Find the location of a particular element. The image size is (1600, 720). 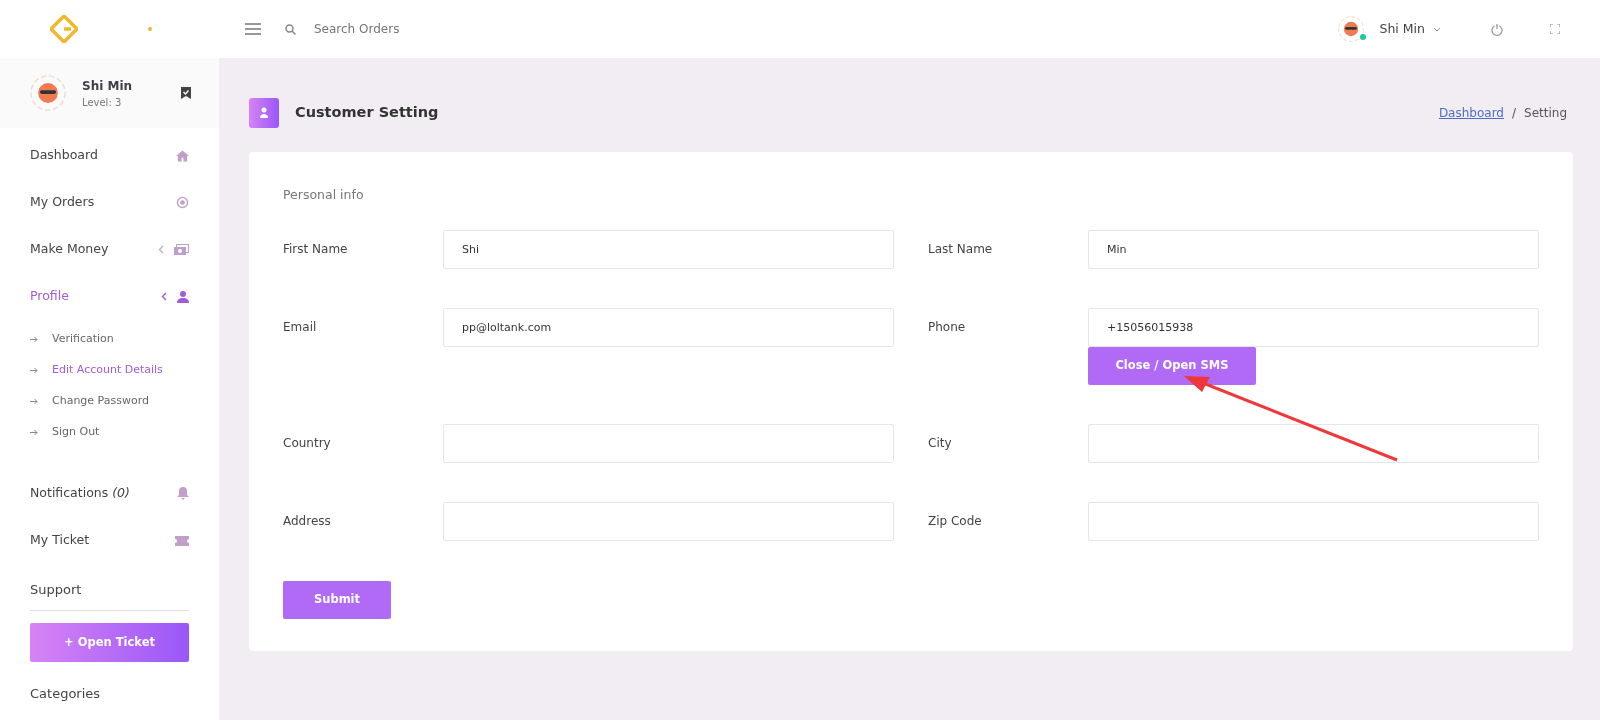

submenu-item: Verification is located at coordinates (83, 339).